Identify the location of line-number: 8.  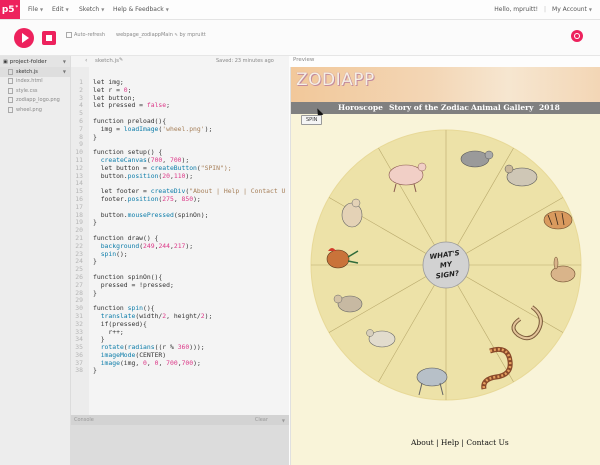
(81, 136).